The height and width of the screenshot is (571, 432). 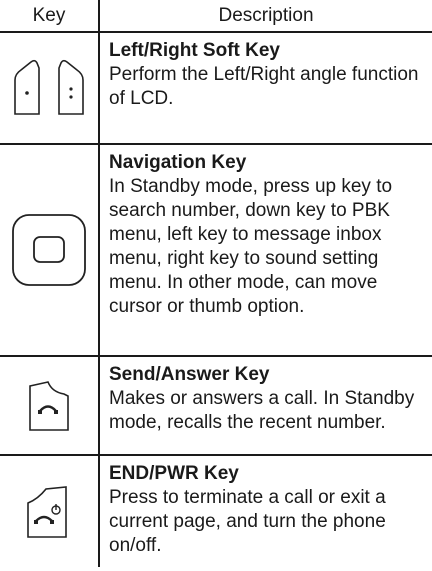 I want to click on navigation-key-icon, so click(x=49, y=250).